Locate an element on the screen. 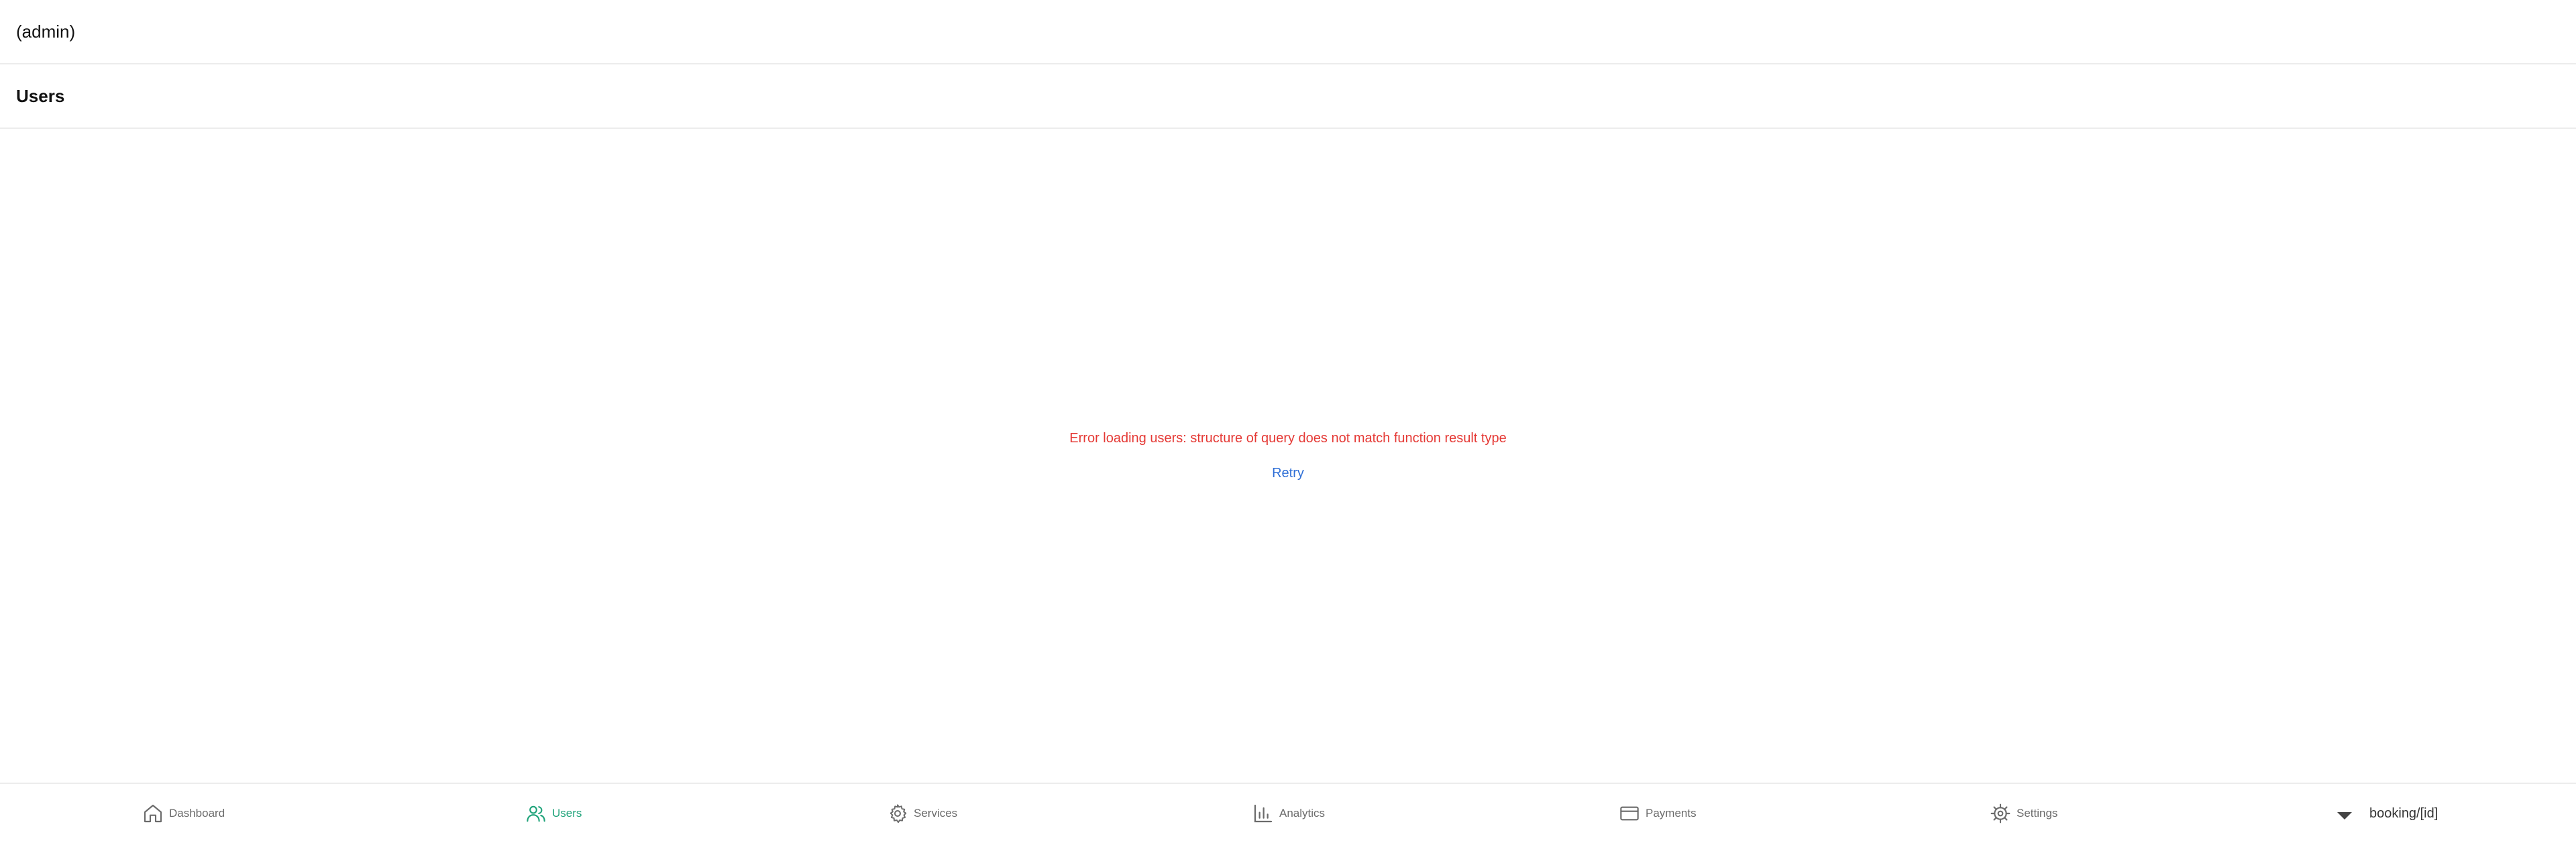  tab-services: Services is located at coordinates (922, 814).